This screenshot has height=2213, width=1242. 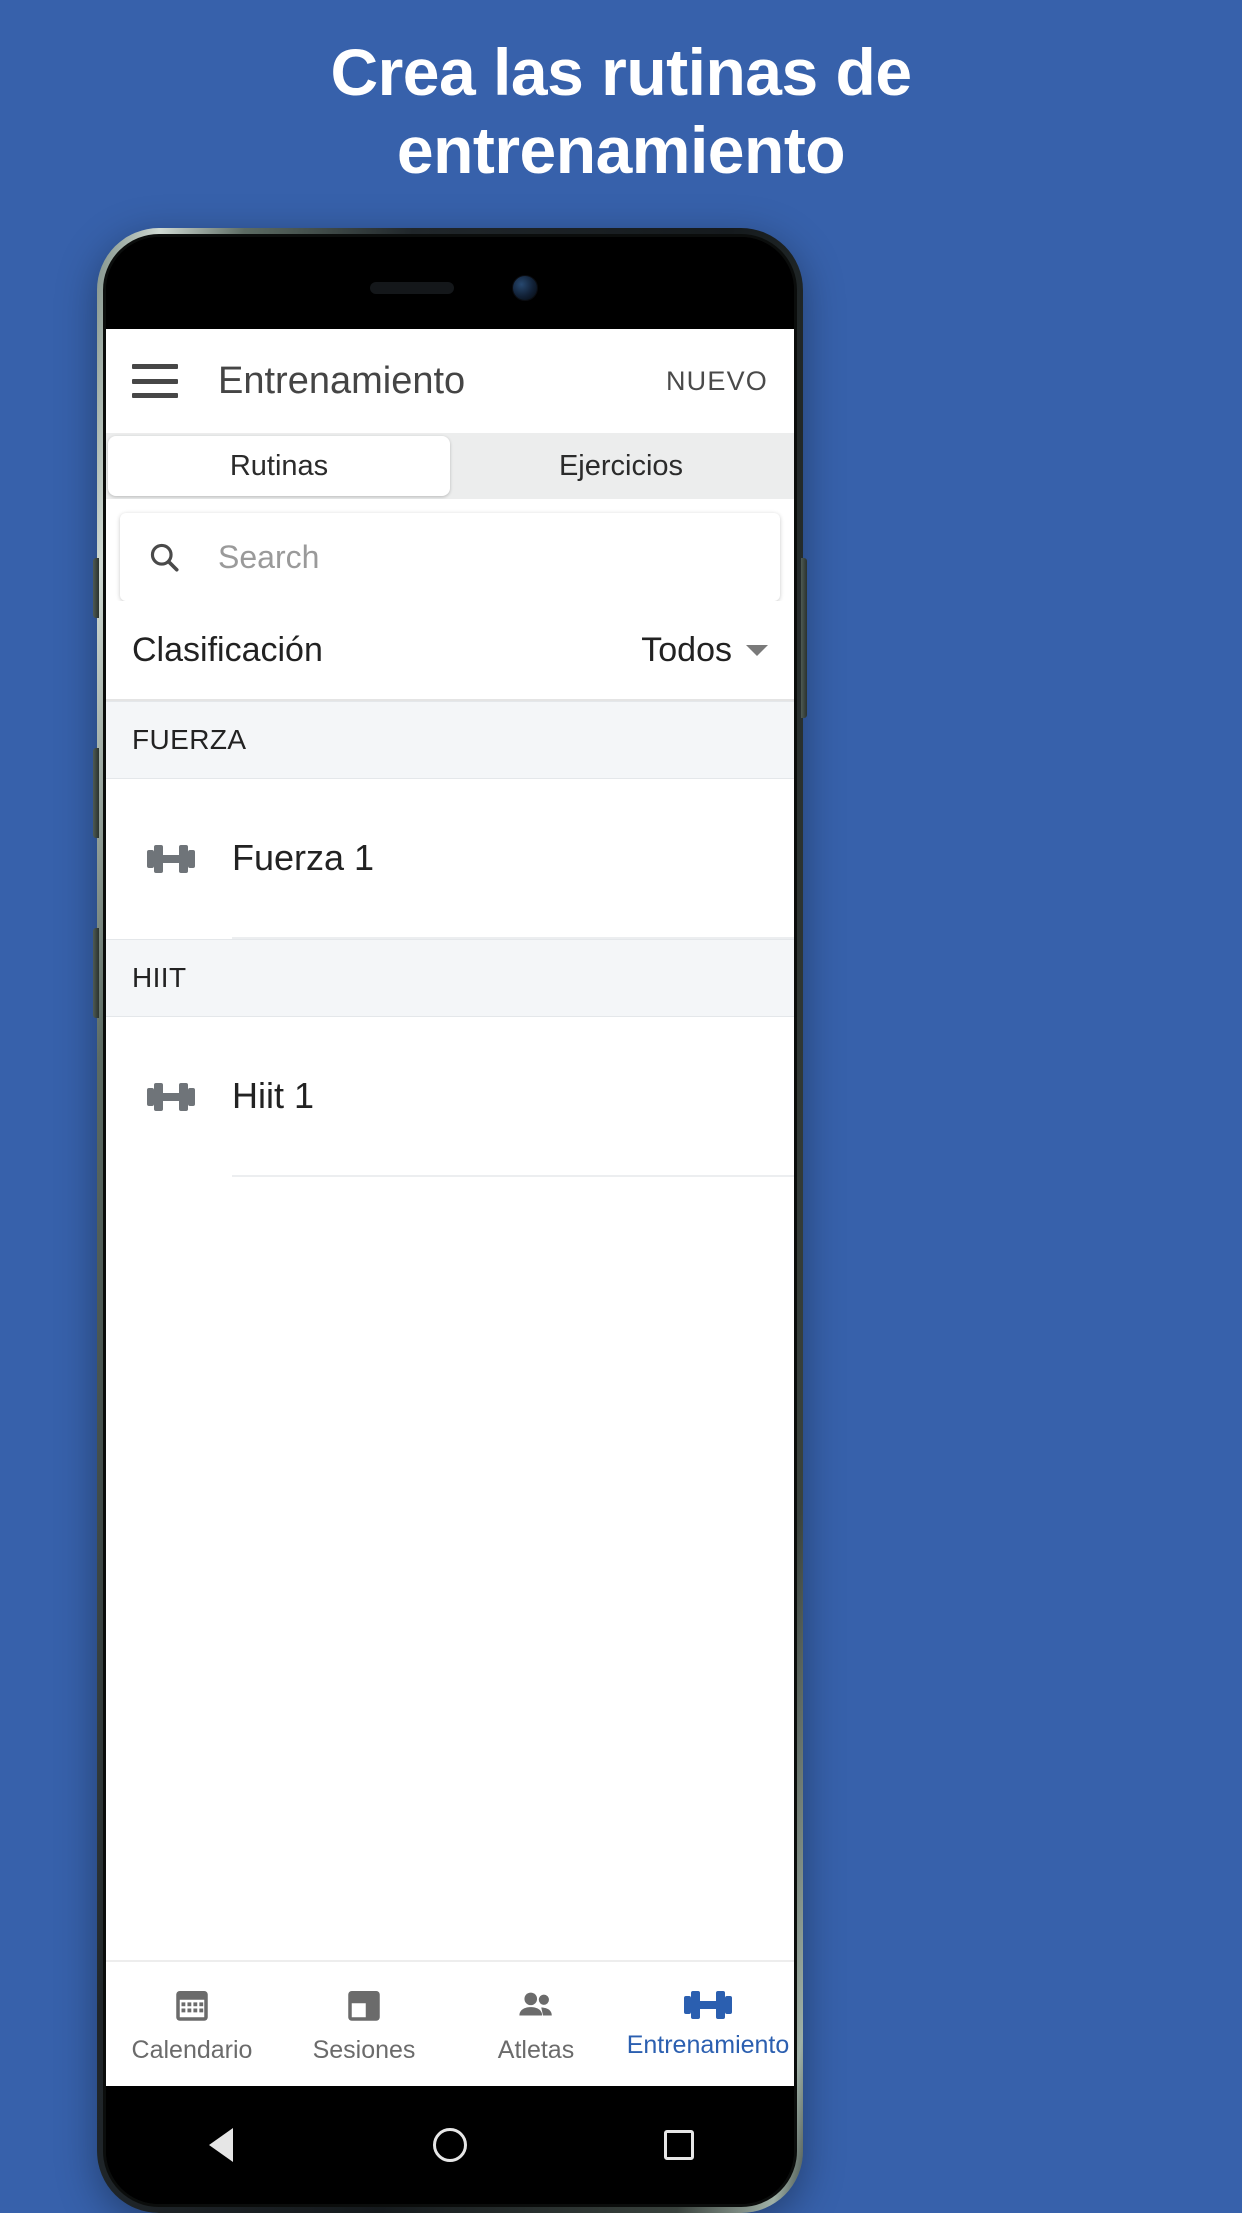 I want to click on classification-label: Clasificación, so click(x=227, y=649).